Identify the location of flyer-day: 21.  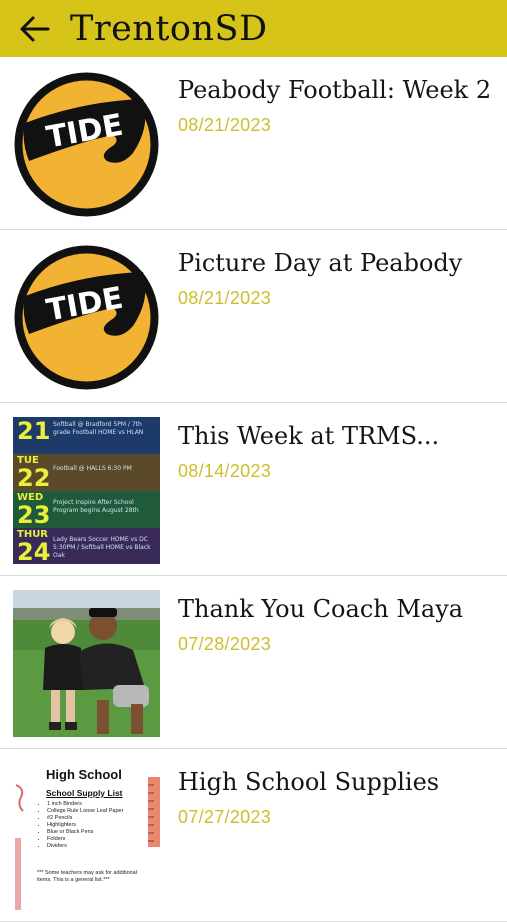
(34, 431).